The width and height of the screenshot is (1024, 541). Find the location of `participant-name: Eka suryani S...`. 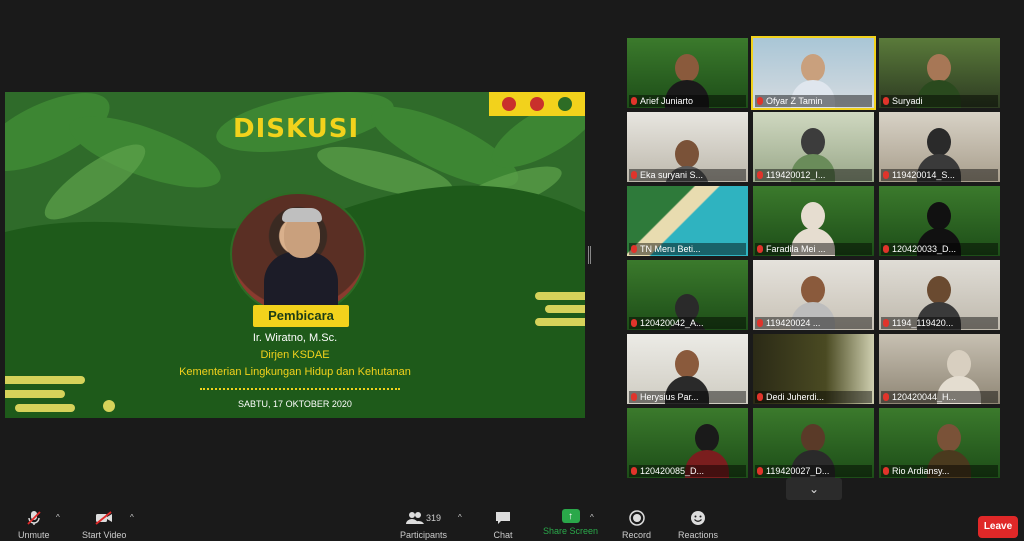

participant-name: Eka suryani S... is located at coordinates (672, 175).